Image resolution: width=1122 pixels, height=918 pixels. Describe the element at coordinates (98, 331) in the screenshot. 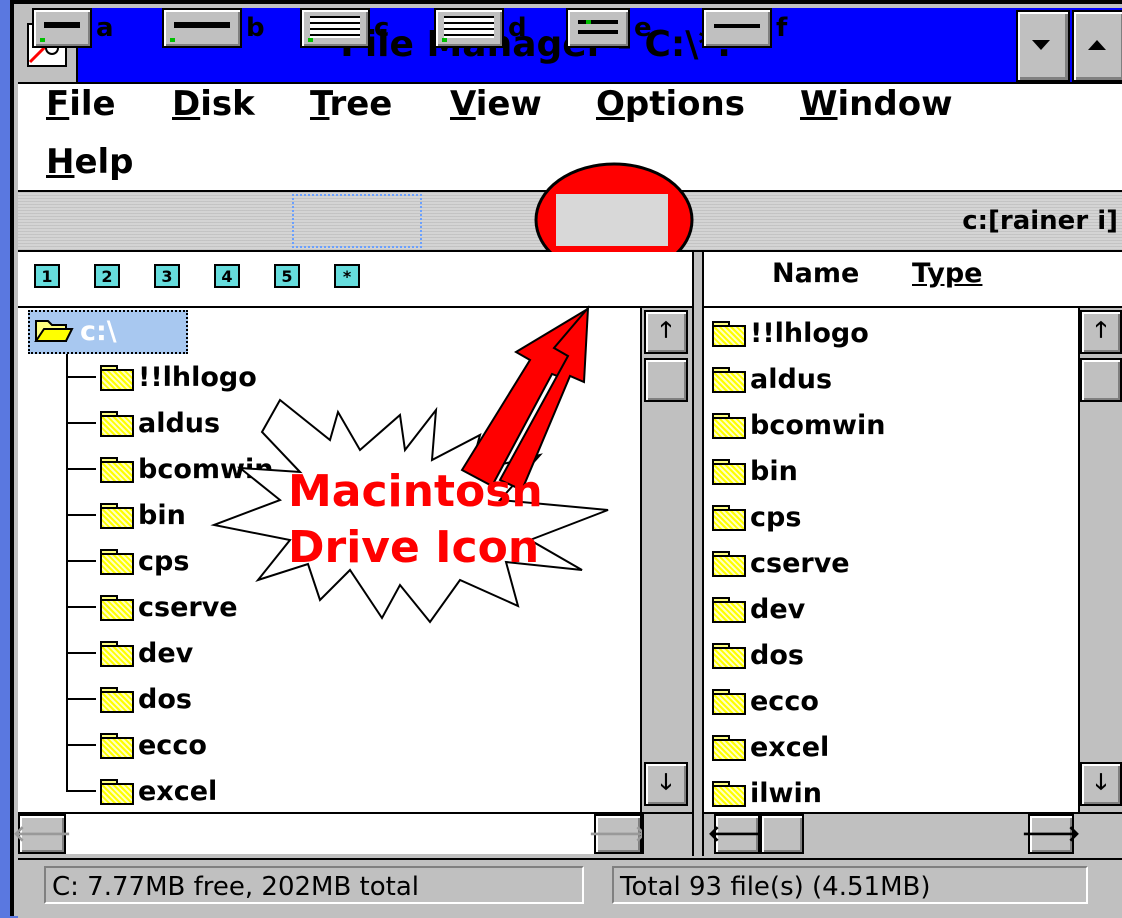

I see `root-label: c:\` at that location.